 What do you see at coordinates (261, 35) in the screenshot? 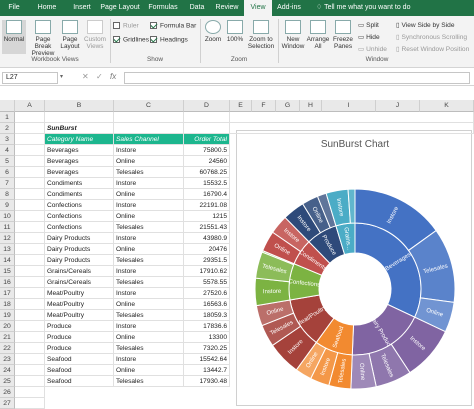
I see `zoom-to-selection-button: Zoom to Selection` at bounding box center [261, 35].